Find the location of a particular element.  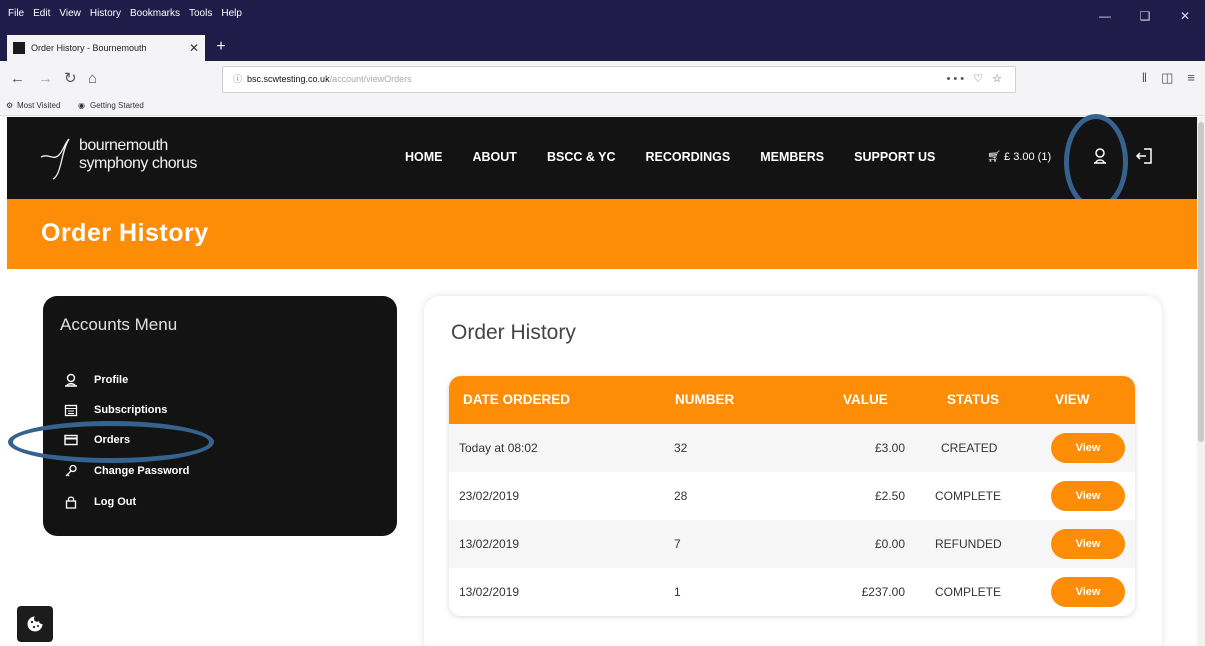

col-status: STATUS is located at coordinates (973, 399).